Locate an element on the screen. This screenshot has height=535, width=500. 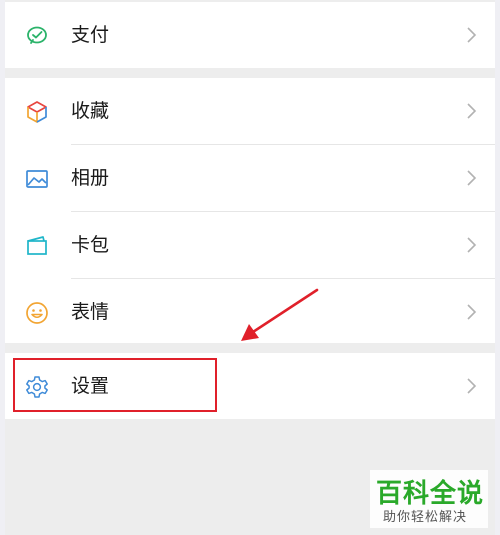
smiley-emoji-icon is located at coordinates (37, 313).